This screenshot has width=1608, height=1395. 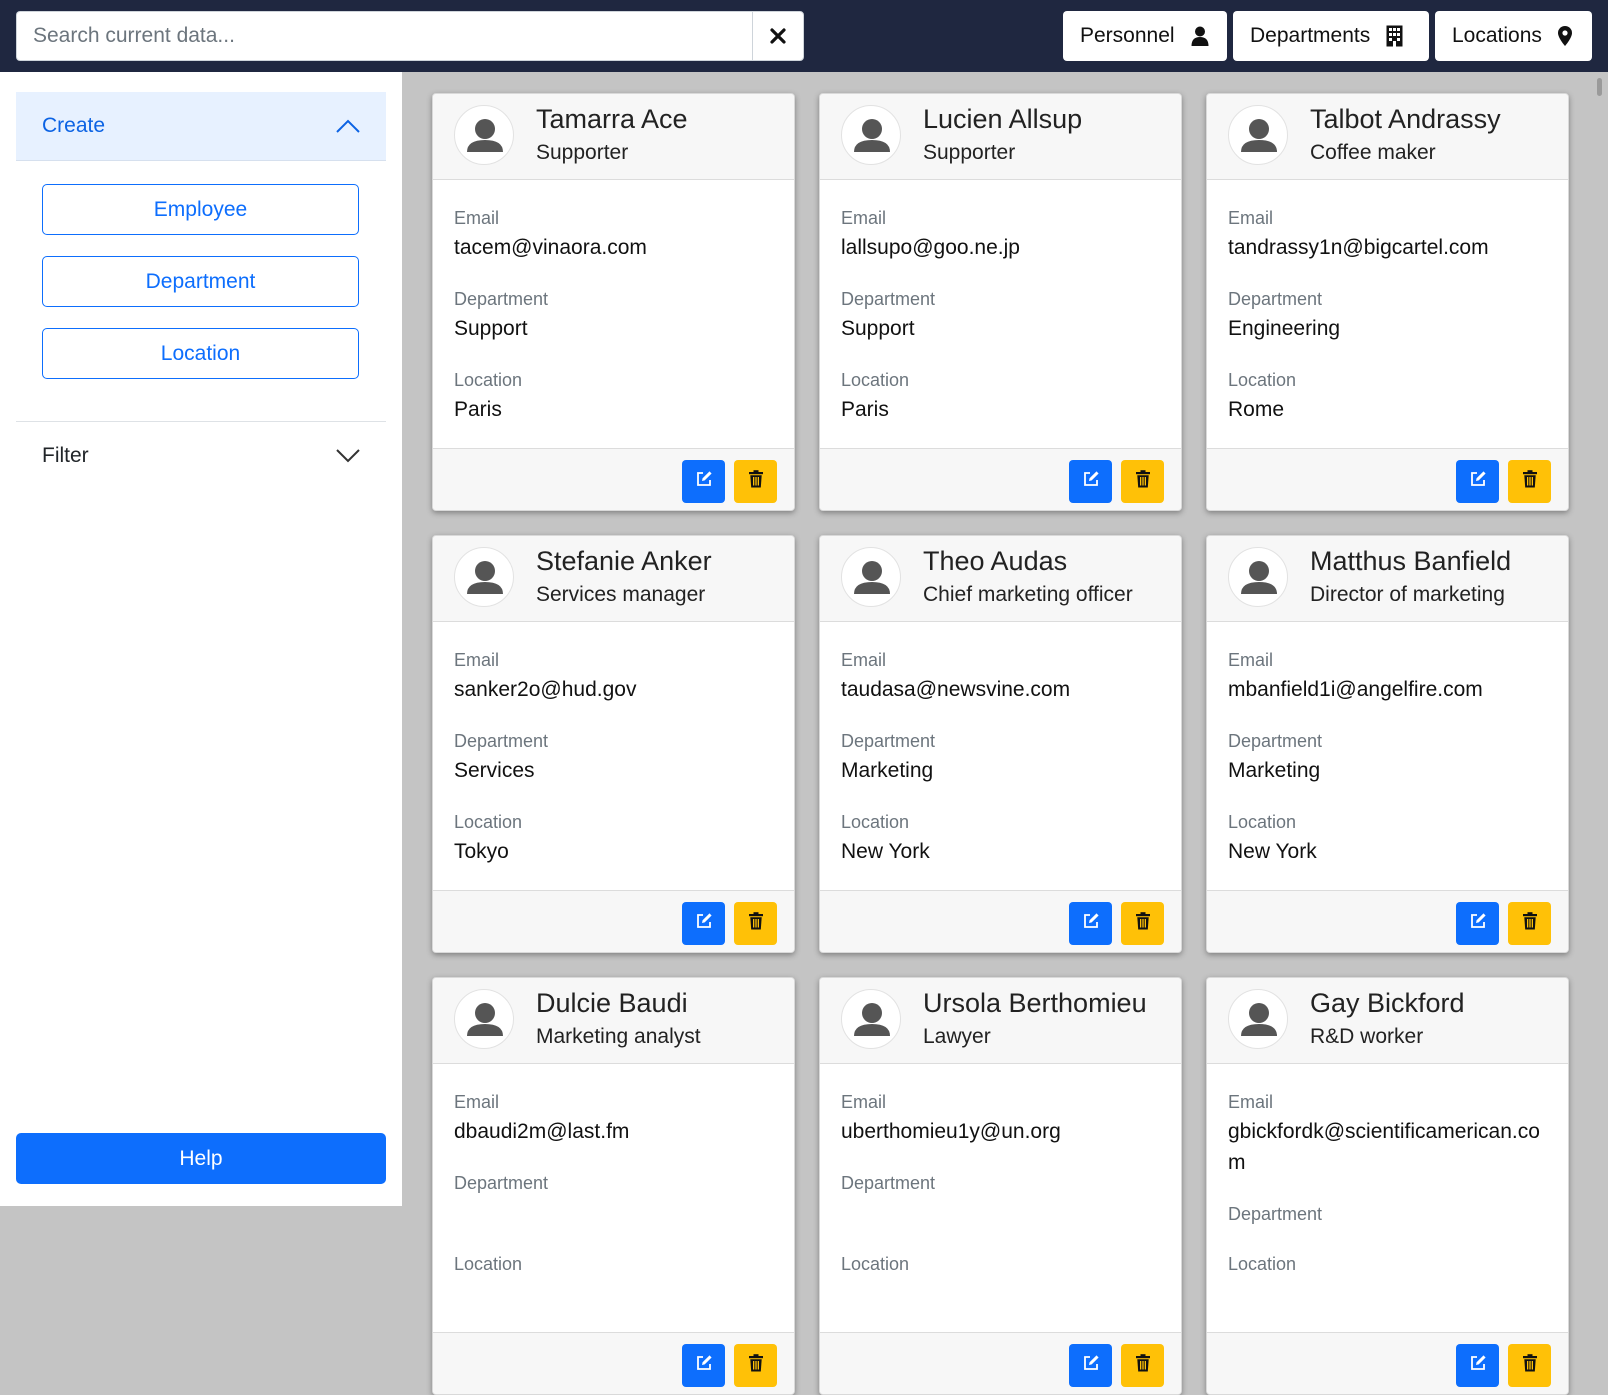 I want to click on employee-job-title: Coffee maker, so click(x=1373, y=152).